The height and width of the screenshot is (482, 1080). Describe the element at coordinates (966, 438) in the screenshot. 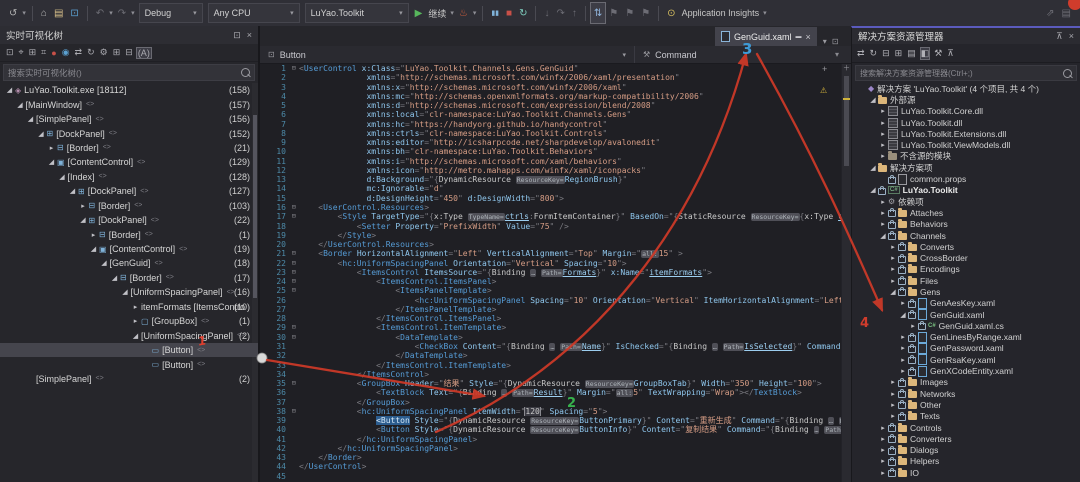

I see `solution-tree-row: ▸ Converters` at that location.